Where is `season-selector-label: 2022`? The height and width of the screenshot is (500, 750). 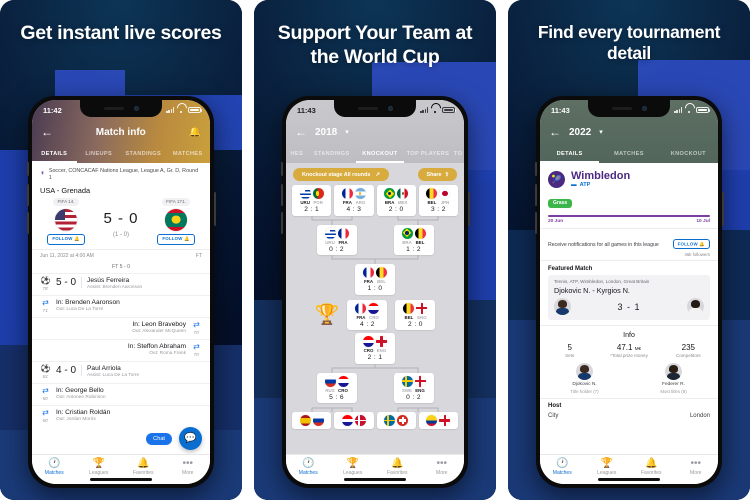
season-selector-label: 2022 is located at coordinates (580, 132).